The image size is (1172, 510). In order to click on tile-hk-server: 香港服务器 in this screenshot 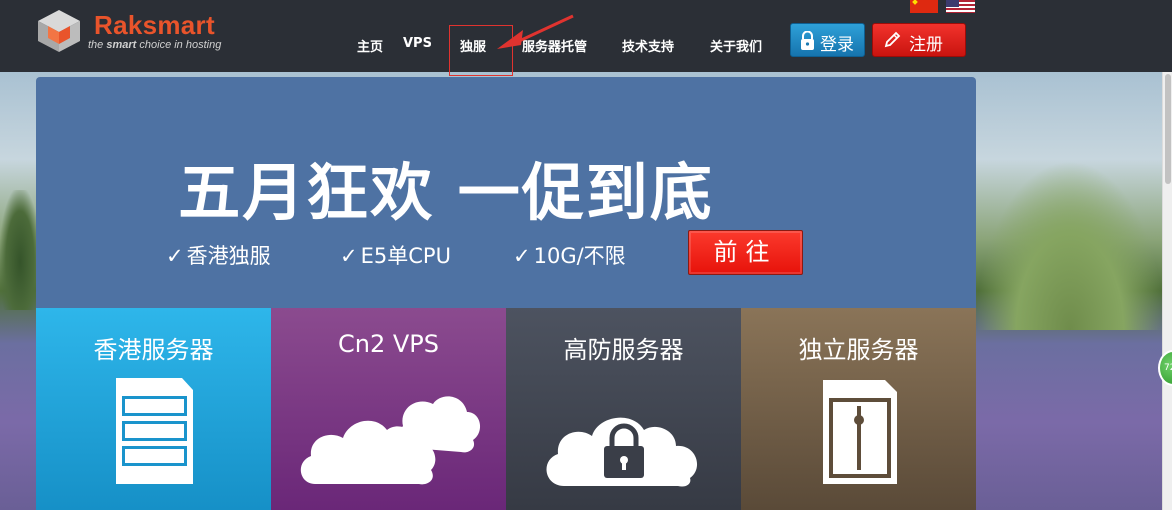, I will do `click(153, 409)`.